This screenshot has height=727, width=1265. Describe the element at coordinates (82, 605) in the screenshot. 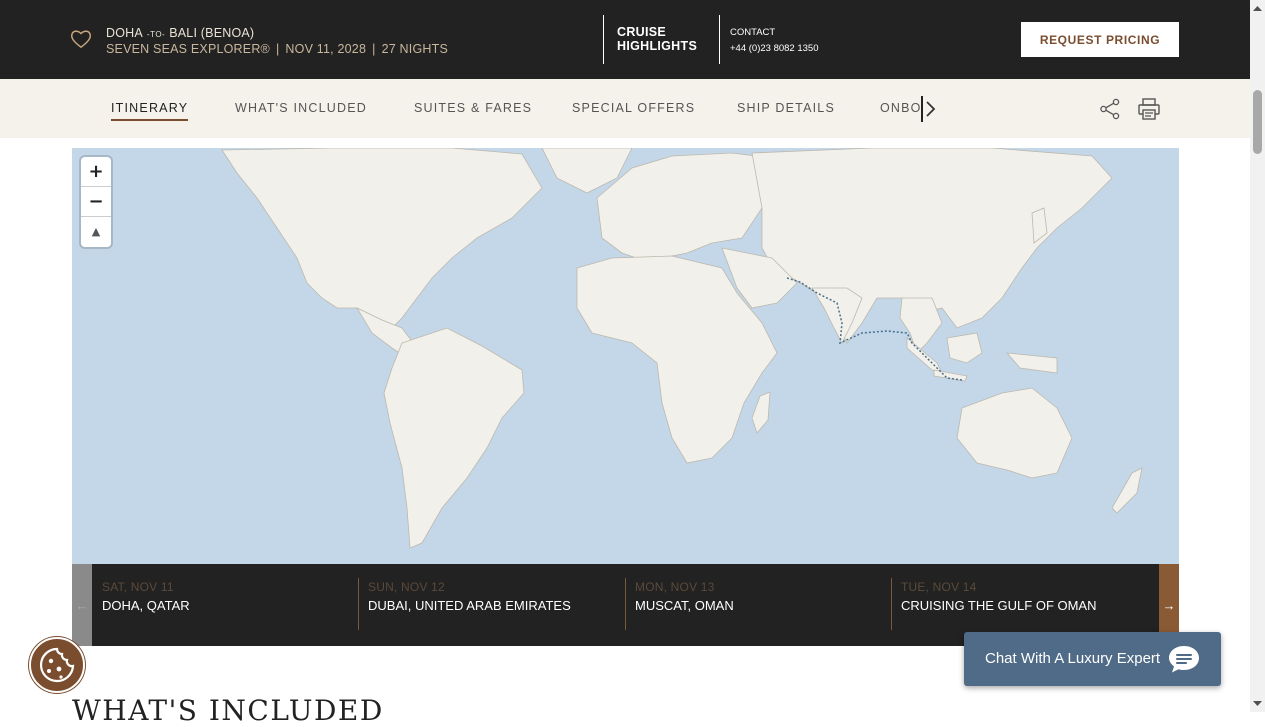

I see `previous-ports-button: ←` at that location.